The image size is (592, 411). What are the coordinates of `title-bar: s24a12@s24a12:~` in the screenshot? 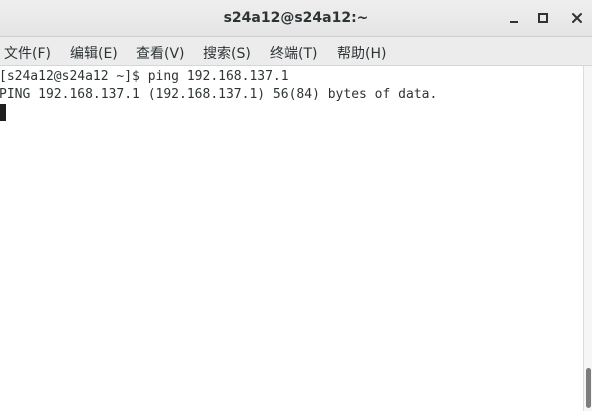 It's located at (296, 18).